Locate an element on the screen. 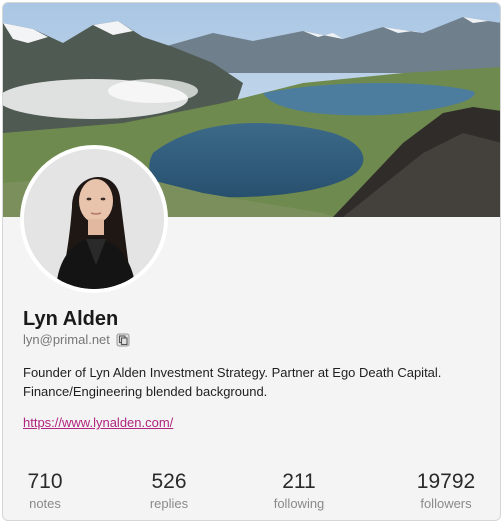 The height and width of the screenshot is (523, 503). profile-website-link: https://www.lynalden.com/ is located at coordinates (98, 422).